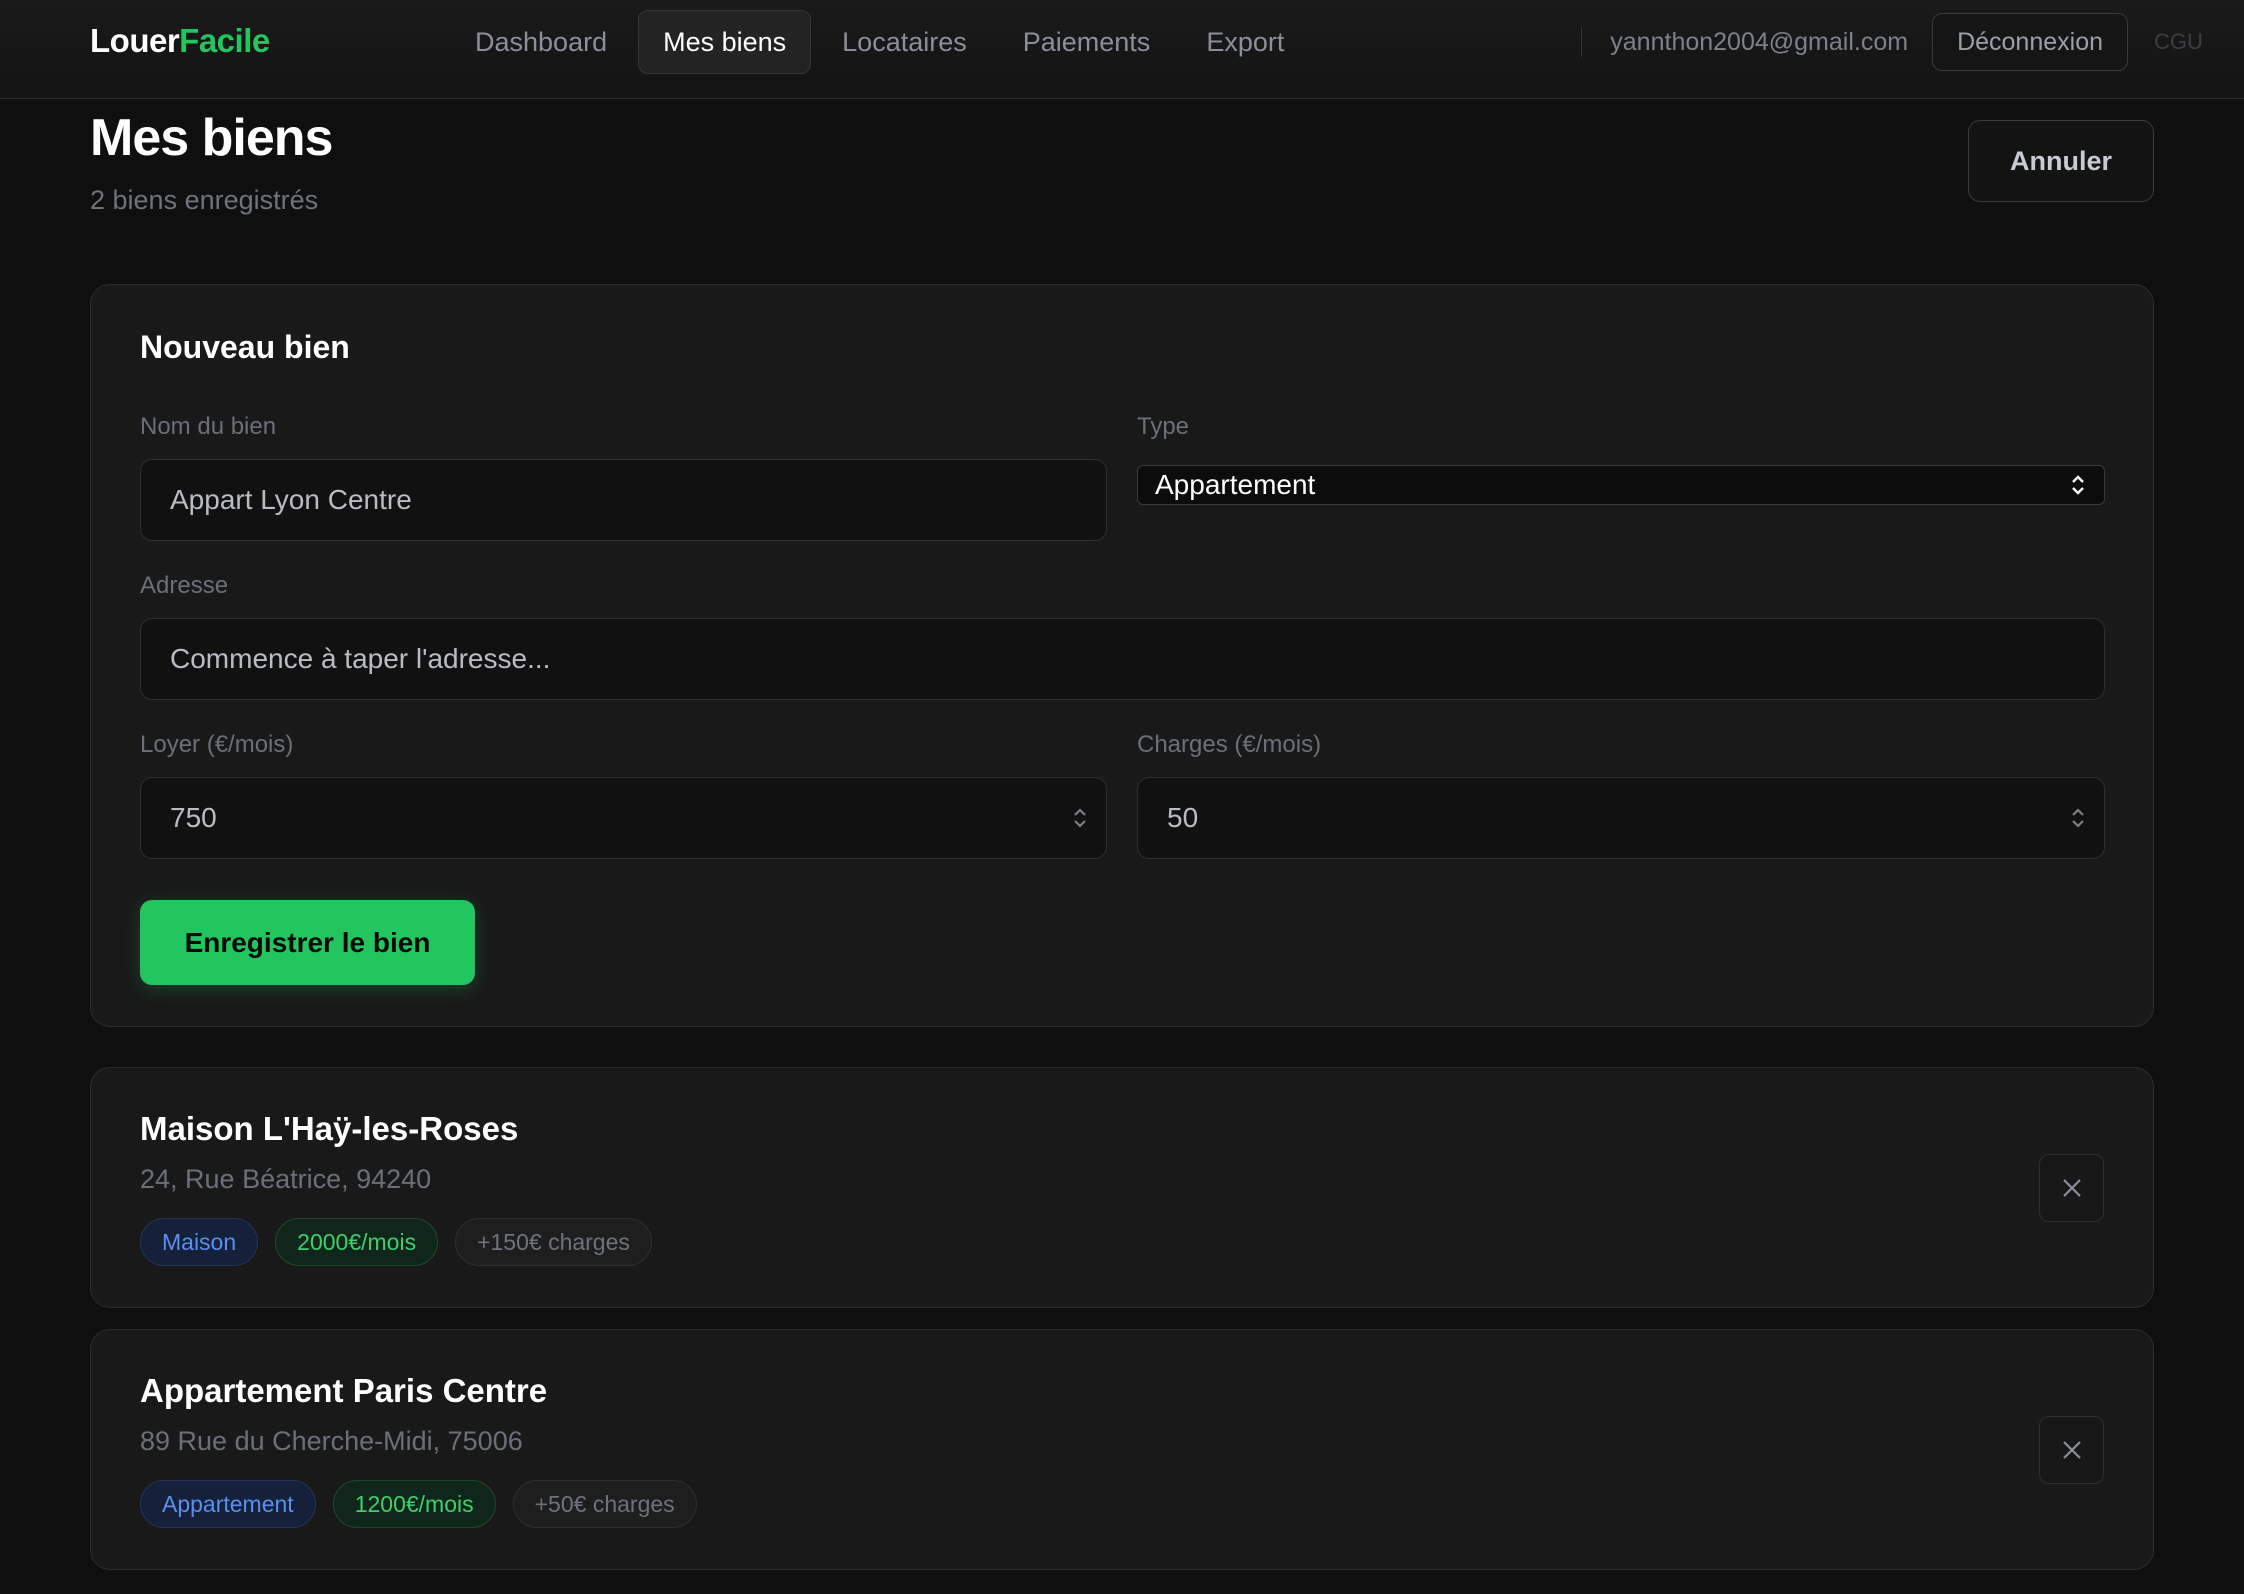 Image resolution: width=2244 pixels, height=1594 pixels. What do you see at coordinates (623, 500) in the screenshot?
I see `name-input: Appart Lyon Centre` at bounding box center [623, 500].